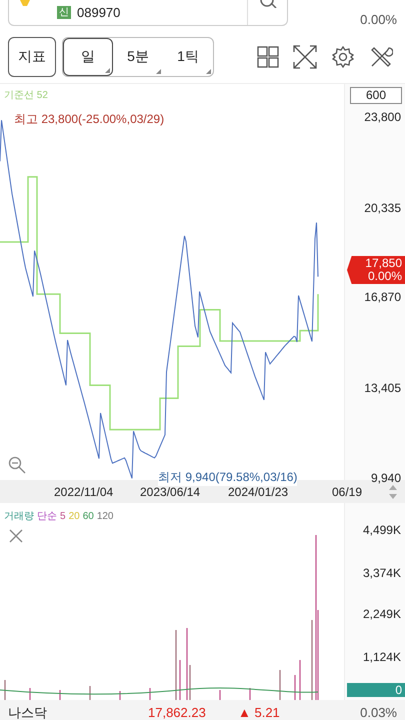 The height and width of the screenshot is (720, 405). Describe the element at coordinates (385, 478) in the screenshot. I see `price-axis-label: 9,940` at that location.